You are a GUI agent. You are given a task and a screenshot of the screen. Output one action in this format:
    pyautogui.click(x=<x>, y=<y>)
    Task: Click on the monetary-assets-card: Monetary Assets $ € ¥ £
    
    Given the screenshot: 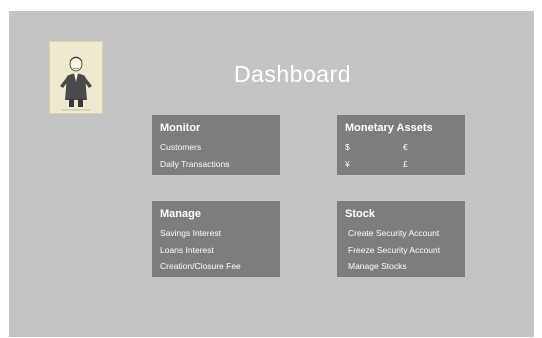 What is the action you would take?
    pyautogui.click(x=401, y=145)
    